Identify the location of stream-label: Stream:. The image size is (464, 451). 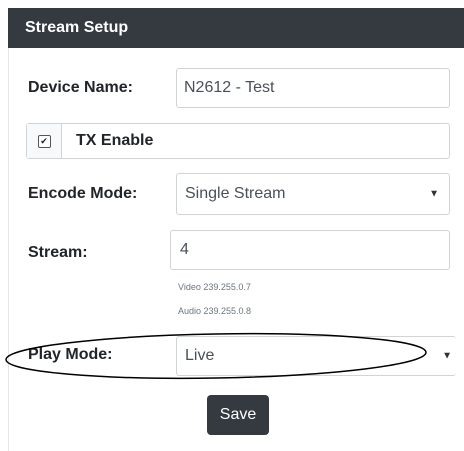
(58, 252).